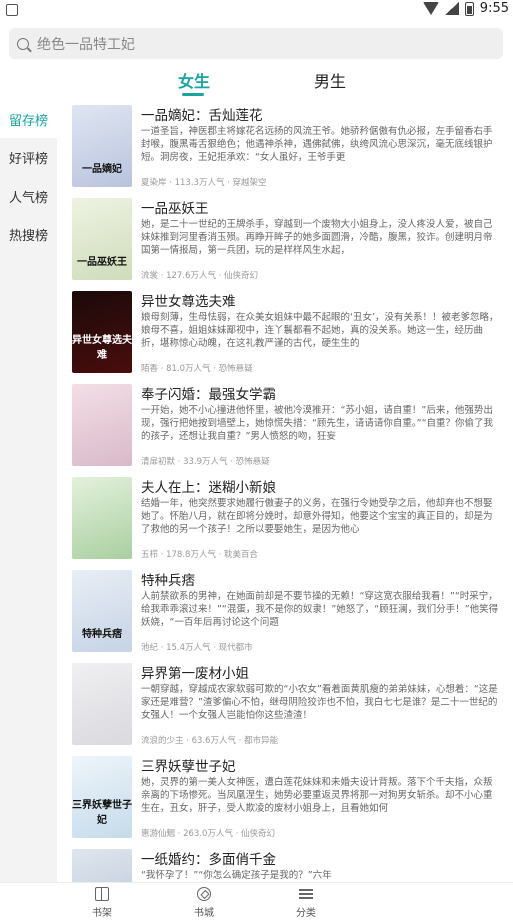 Image resolution: width=513 pixels, height=923 pixels. Describe the element at coordinates (28, 234) in the screenshot. I see `sidebar-item-trending: 热搜榜` at that location.